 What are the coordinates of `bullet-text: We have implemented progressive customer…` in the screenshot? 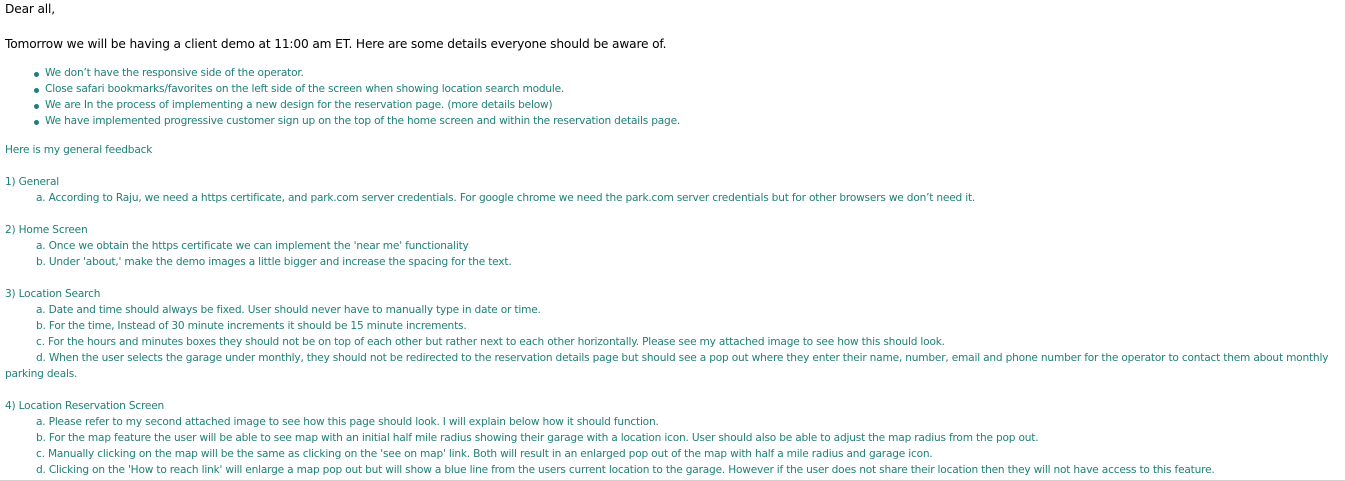 It's located at (363, 121).